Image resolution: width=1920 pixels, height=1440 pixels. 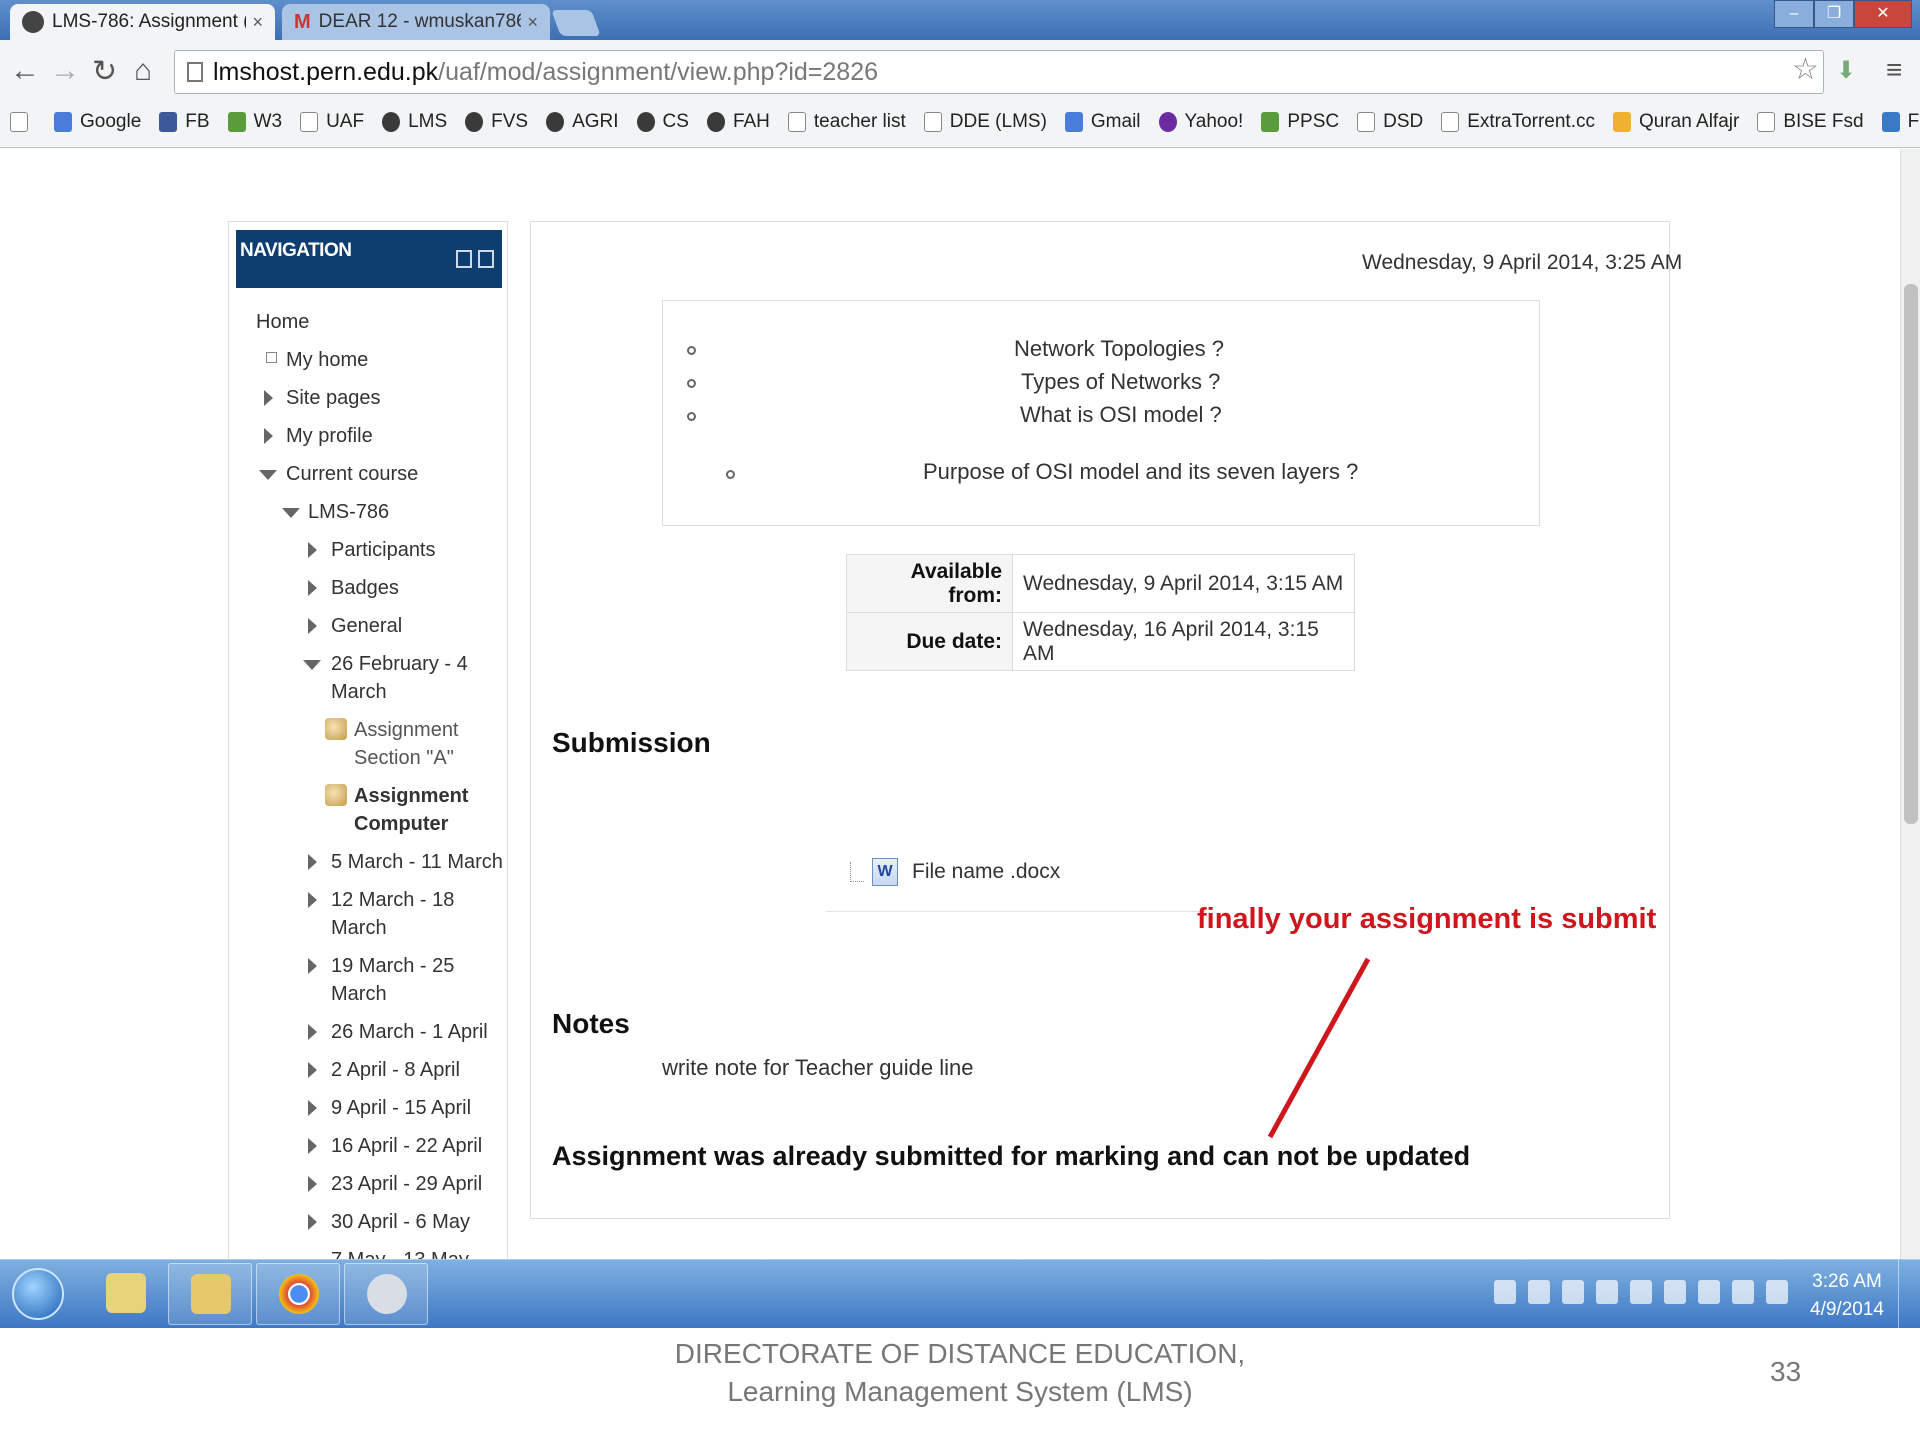 What do you see at coordinates (486, 259) in the screenshot?
I see `dock-block-icon` at bounding box center [486, 259].